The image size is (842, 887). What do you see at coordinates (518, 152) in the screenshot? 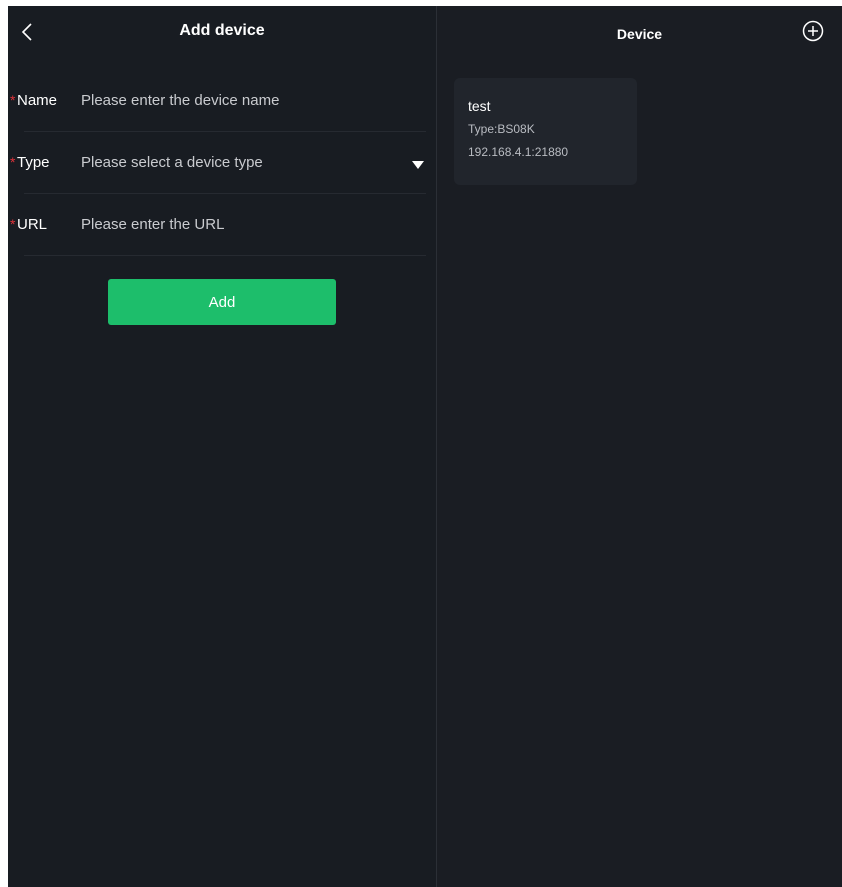
I see `device-address: 192.168.4.1:21880` at bounding box center [518, 152].